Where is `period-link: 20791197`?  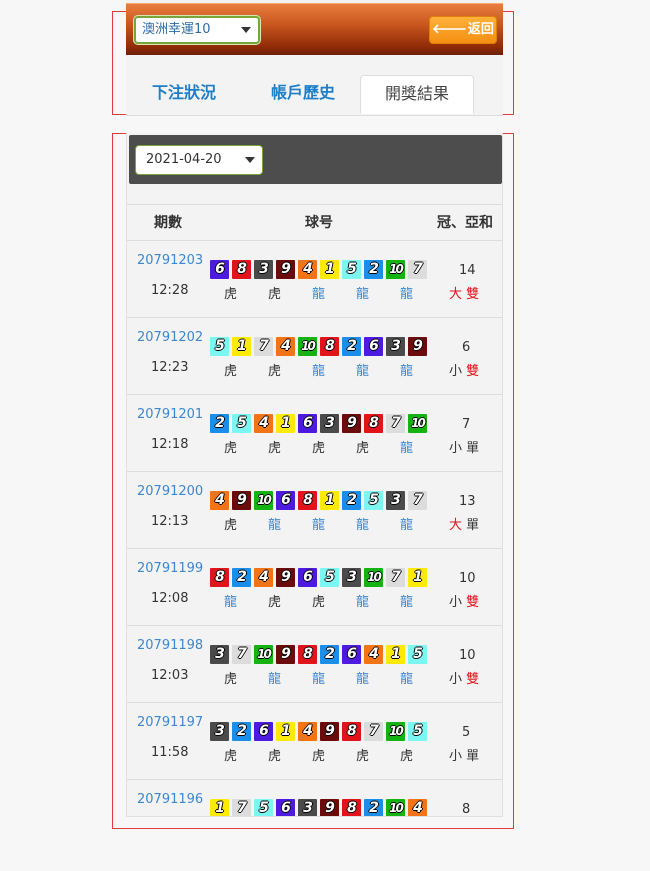 period-link: 20791197 is located at coordinates (170, 722).